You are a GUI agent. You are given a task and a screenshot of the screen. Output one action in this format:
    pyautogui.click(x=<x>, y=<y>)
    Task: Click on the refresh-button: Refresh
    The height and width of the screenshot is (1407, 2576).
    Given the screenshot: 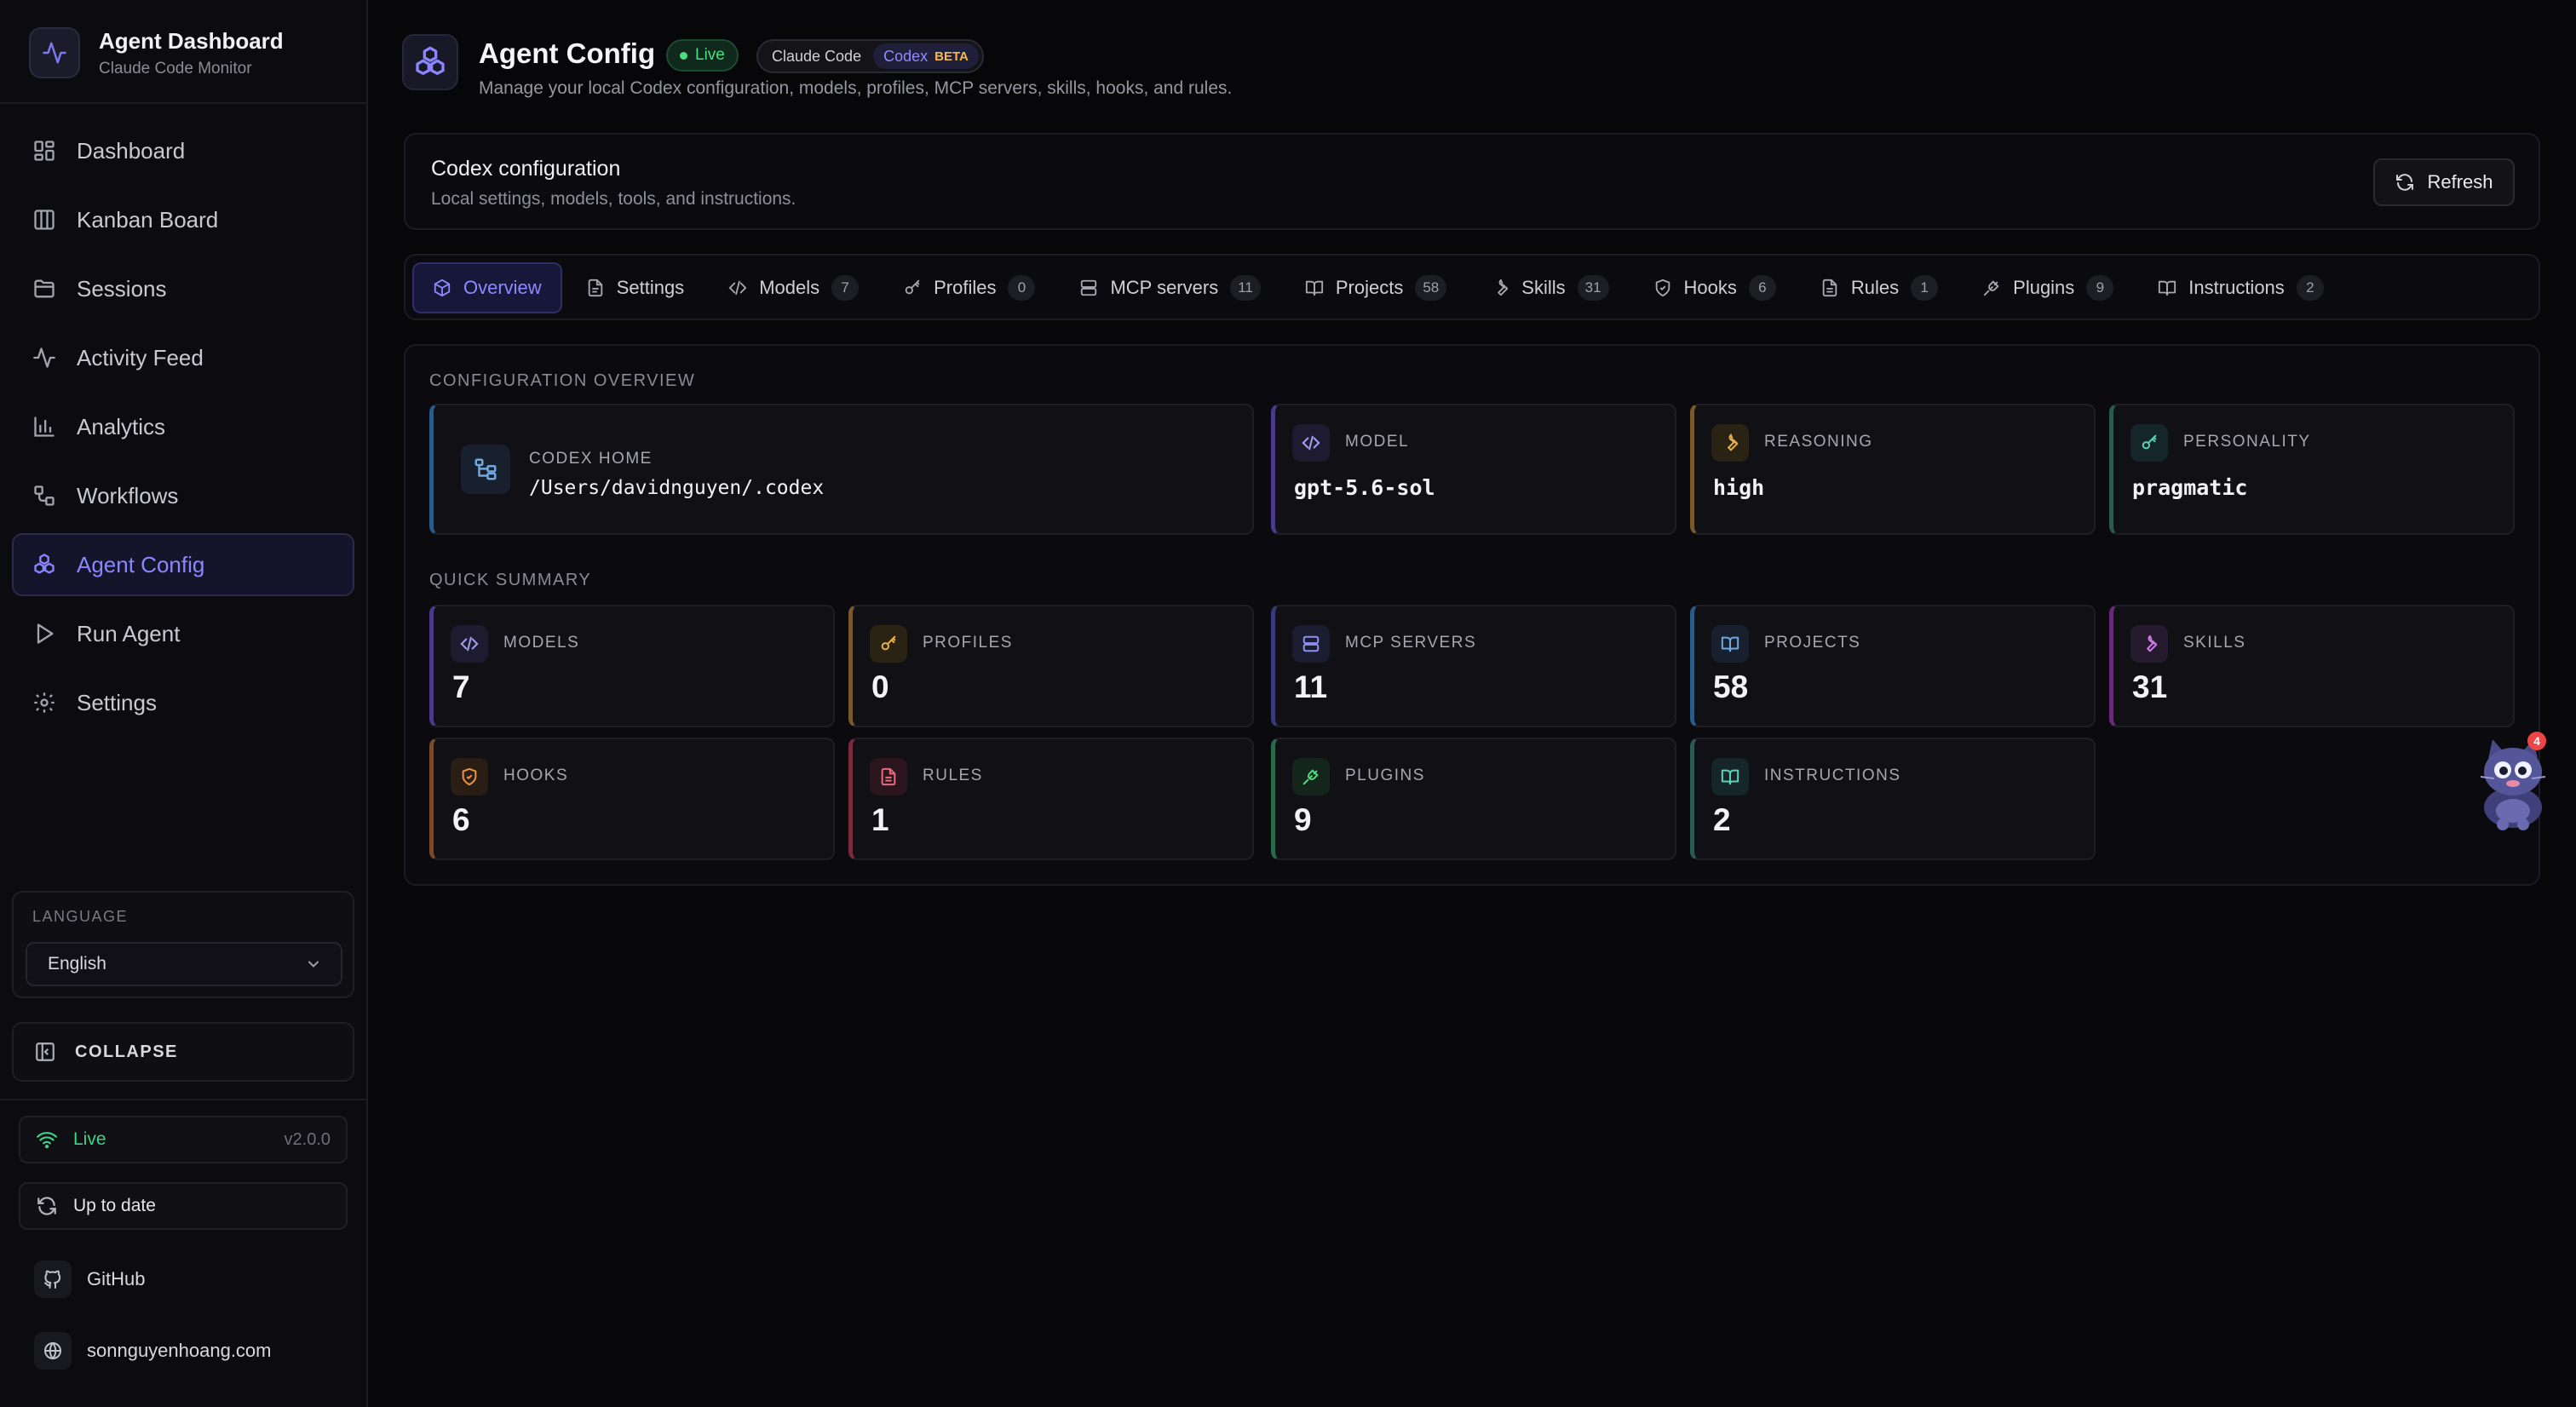 What is the action you would take?
    pyautogui.click(x=2444, y=182)
    